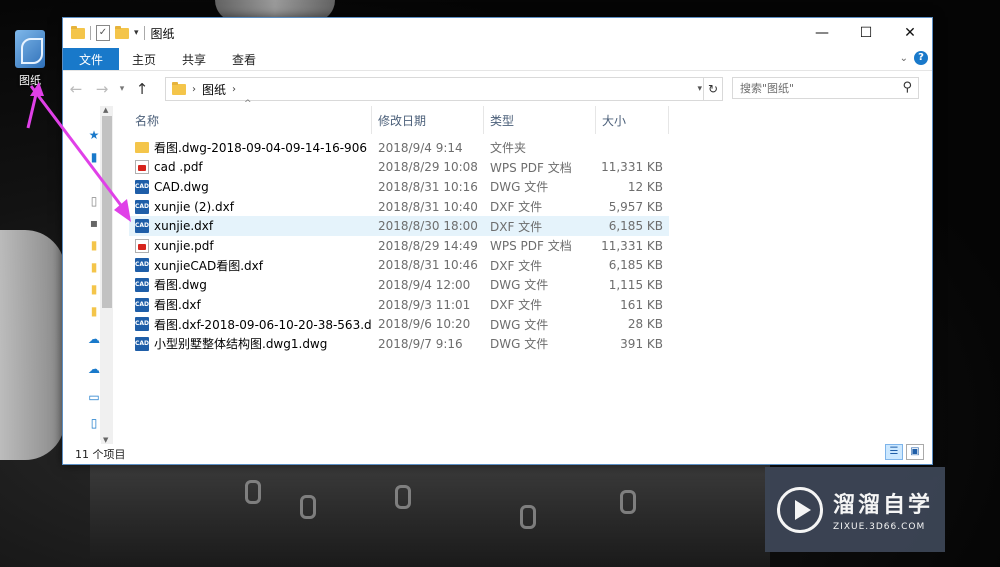  I want to click on play-logo-icon, so click(800, 509).